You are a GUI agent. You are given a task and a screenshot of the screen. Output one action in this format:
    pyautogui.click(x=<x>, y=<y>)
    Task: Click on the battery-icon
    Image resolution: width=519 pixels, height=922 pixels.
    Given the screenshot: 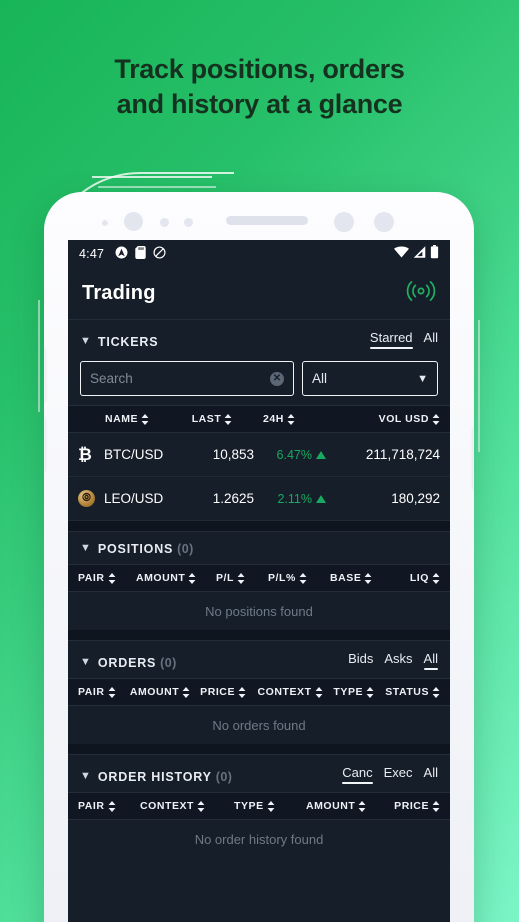 What is the action you would take?
    pyautogui.click(x=434, y=253)
    